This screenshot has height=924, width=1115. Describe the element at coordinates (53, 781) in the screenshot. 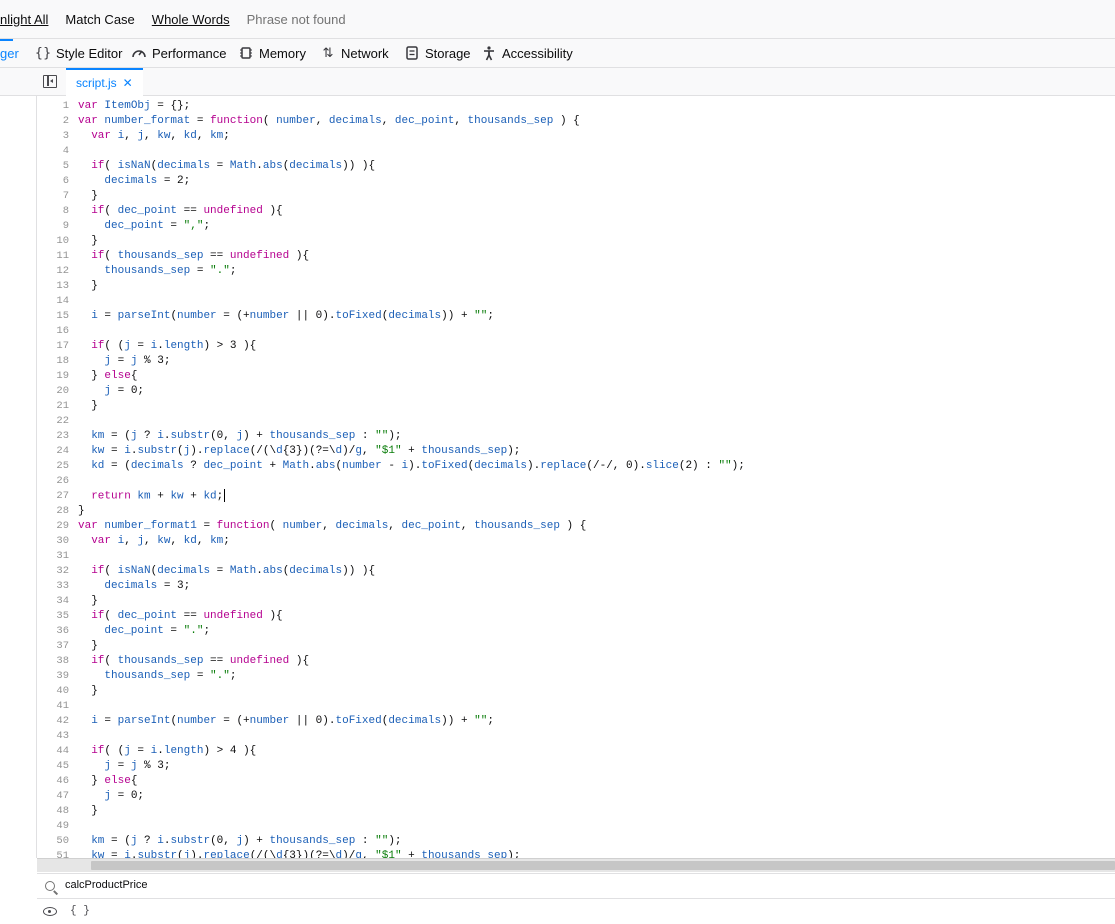

I see `line-number: 46` at that location.